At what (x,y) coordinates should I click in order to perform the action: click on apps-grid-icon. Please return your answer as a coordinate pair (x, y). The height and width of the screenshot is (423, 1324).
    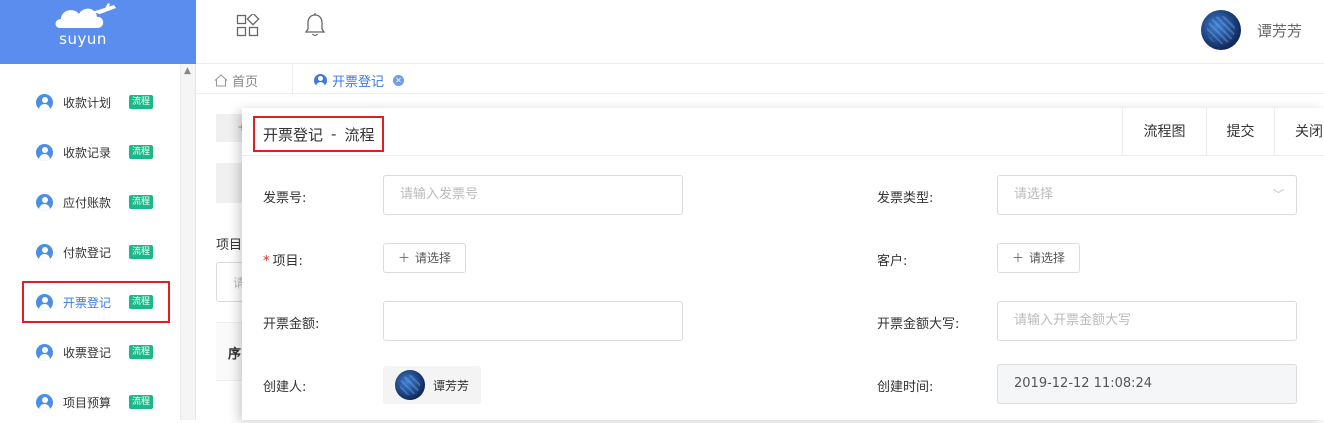
    Looking at the image, I should click on (248, 26).